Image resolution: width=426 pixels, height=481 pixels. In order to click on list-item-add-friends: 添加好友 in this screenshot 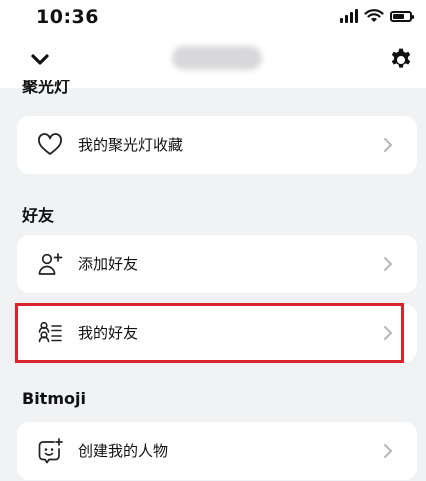, I will do `click(217, 264)`.